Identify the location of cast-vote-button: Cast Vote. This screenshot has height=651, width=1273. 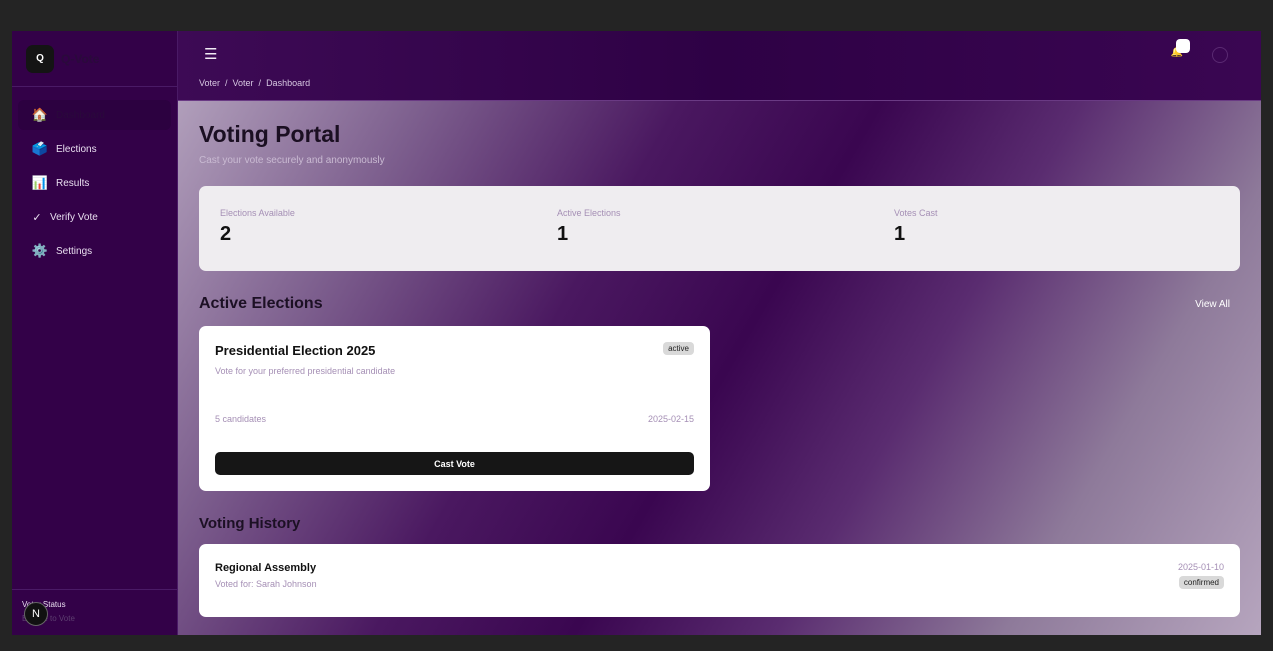
(454, 463).